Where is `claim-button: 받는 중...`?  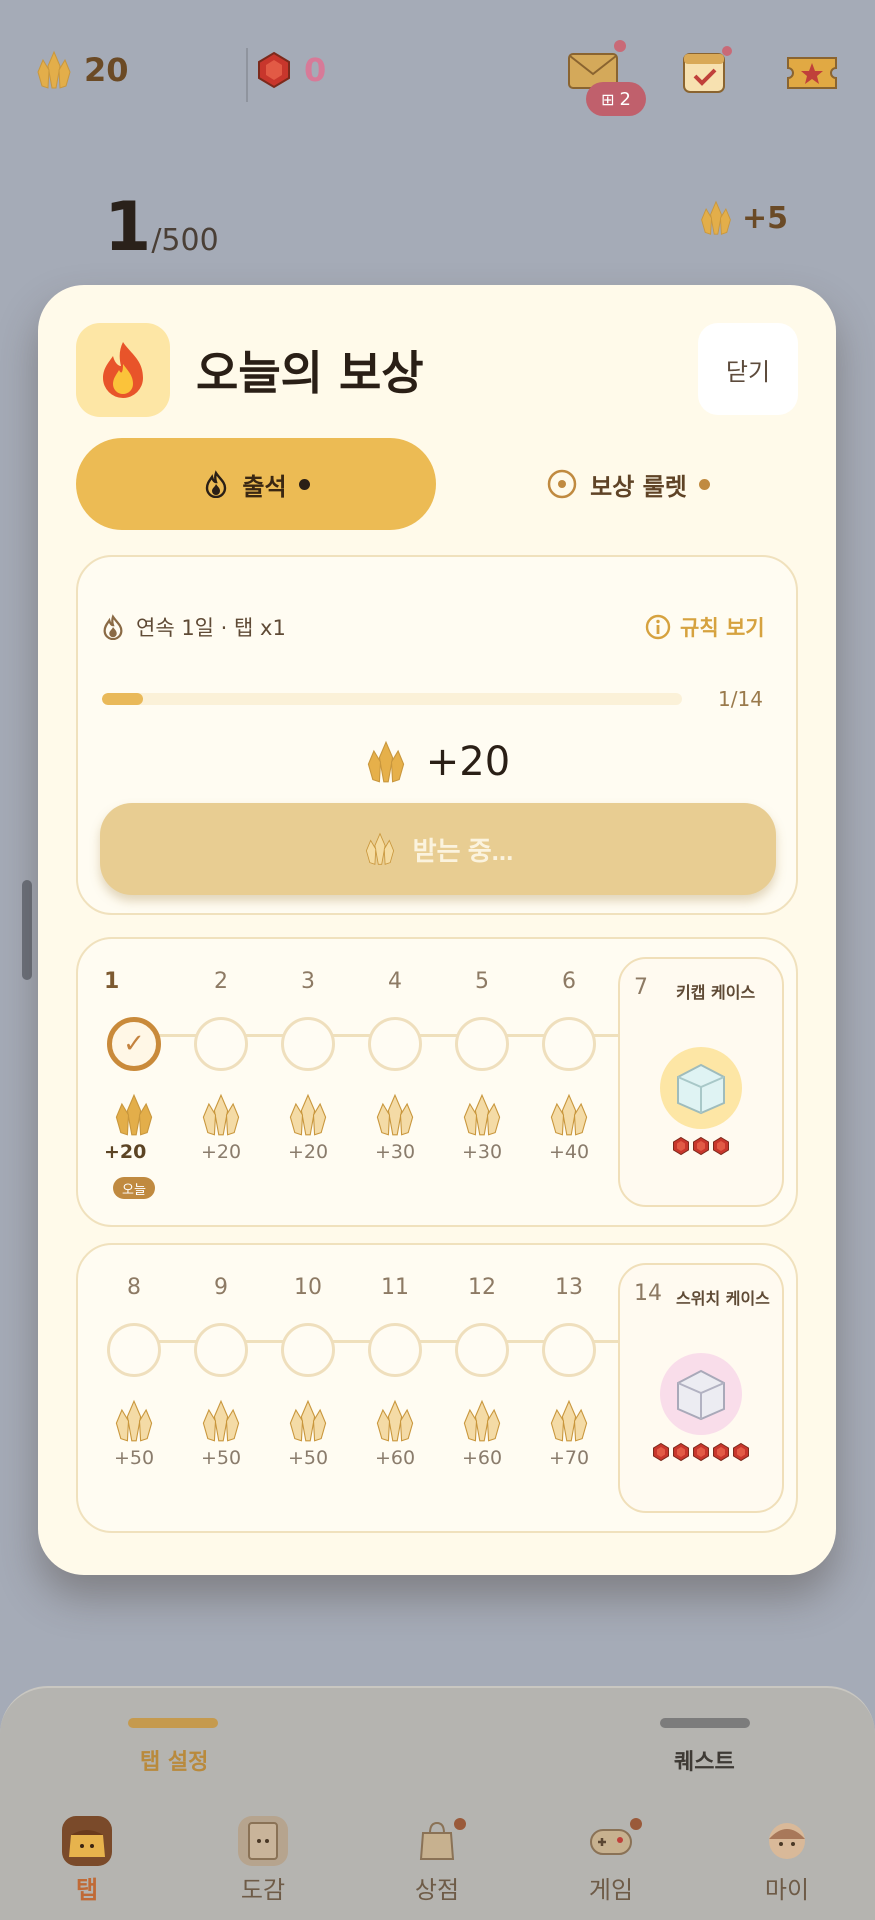
claim-button: 받는 중... is located at coordinates (438, 849).